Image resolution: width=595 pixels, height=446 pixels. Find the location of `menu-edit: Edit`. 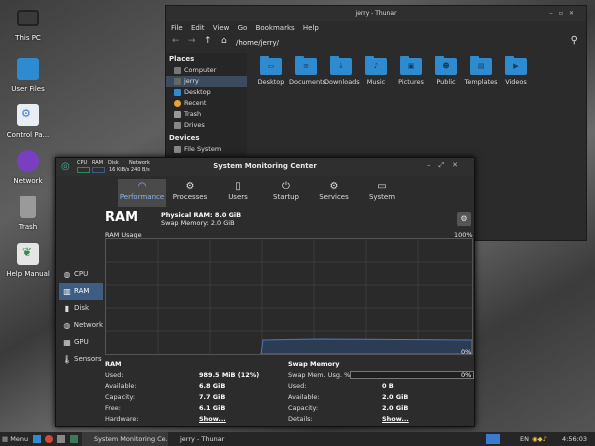

menu-edit: Edit is located at coordinates (198, 28).